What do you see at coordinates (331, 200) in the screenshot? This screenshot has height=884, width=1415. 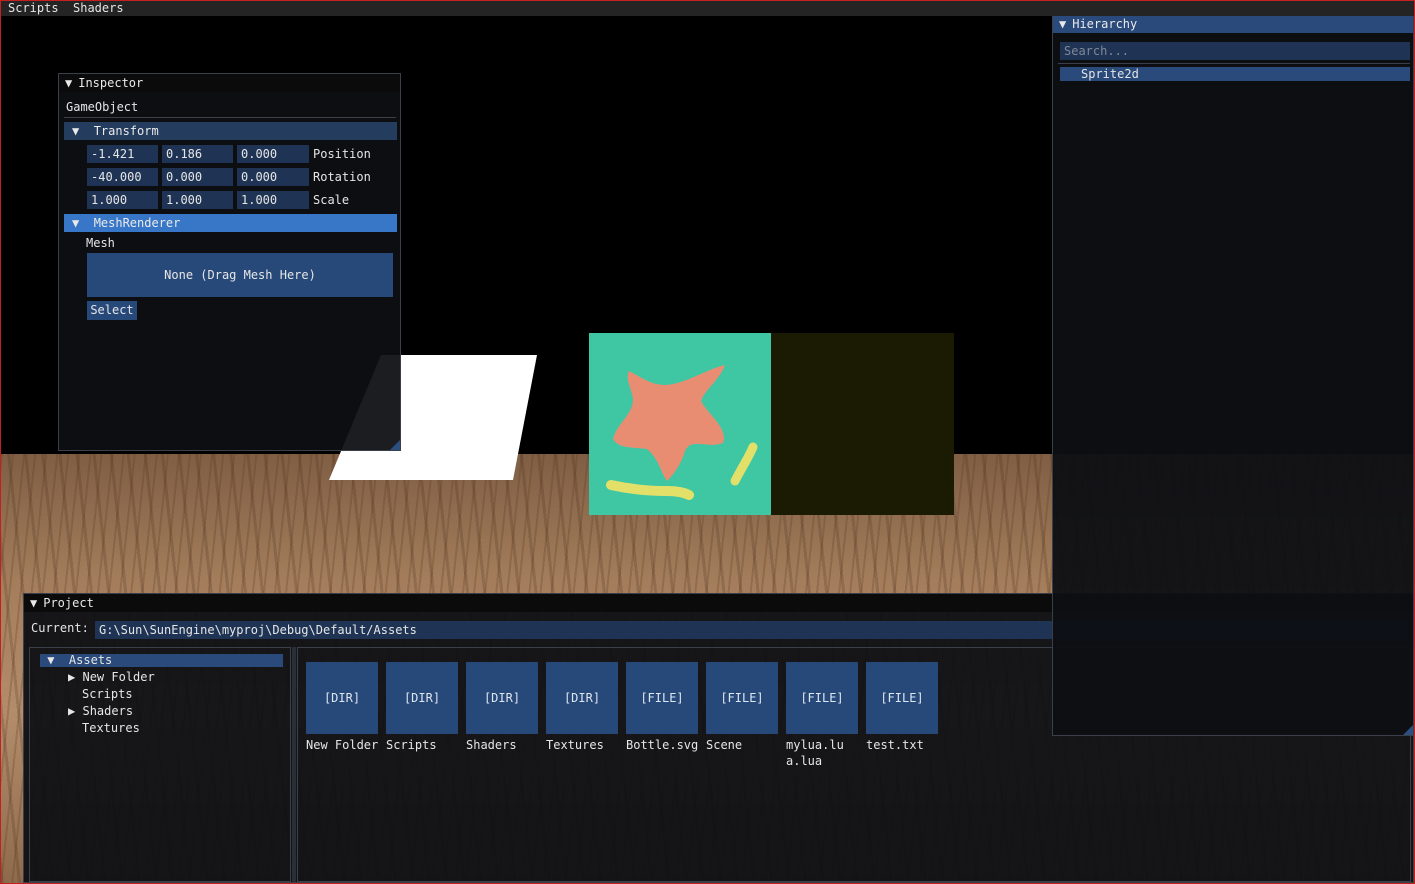 I see `scale-label: Scale` at bounding box center [331, 200].